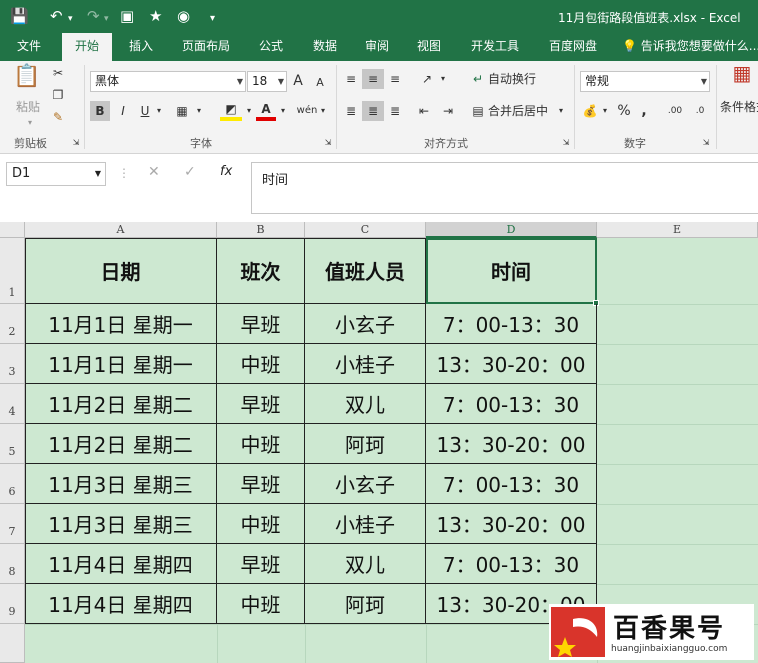  Describe the element at coordinates (395, 79) in the screenshot. I see `align-bottom-icon: ≡` at that location.